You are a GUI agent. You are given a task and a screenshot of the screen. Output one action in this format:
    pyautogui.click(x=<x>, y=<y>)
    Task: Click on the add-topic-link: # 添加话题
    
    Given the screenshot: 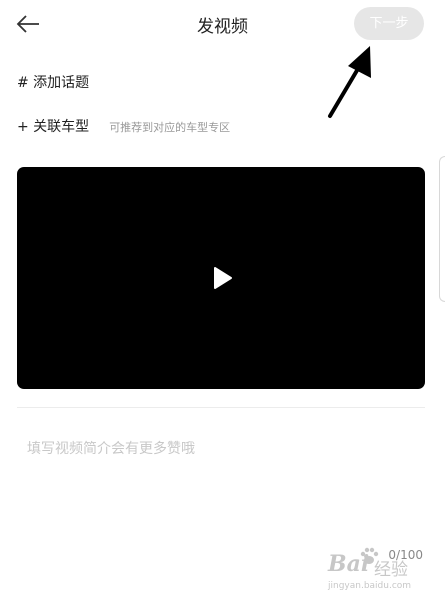 What is the action you would take?
    pyautogui.click(x=53, y=82)
    